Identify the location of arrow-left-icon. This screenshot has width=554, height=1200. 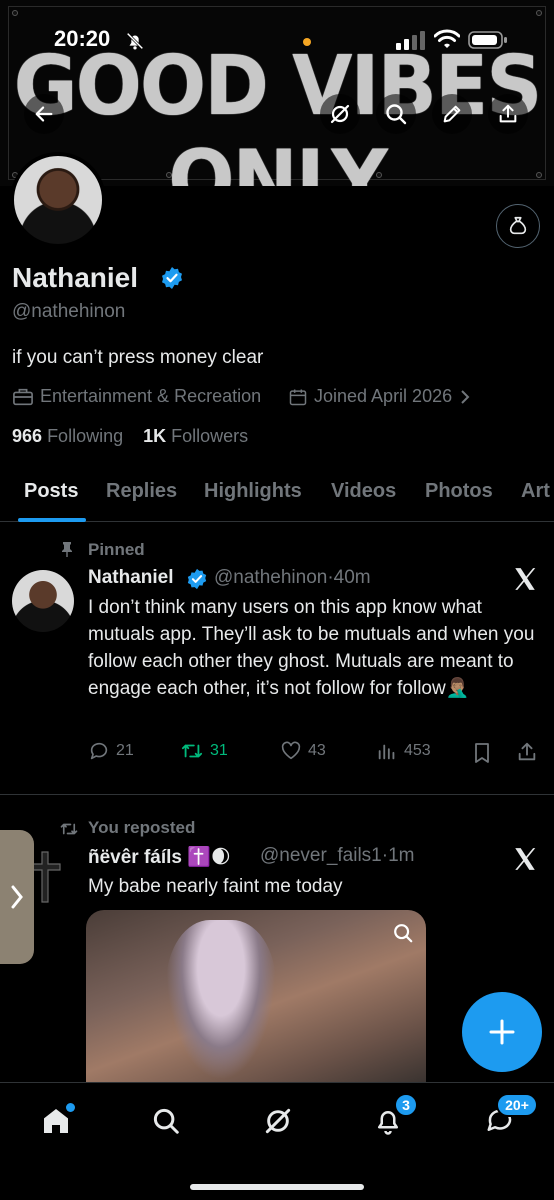
(44, 114).